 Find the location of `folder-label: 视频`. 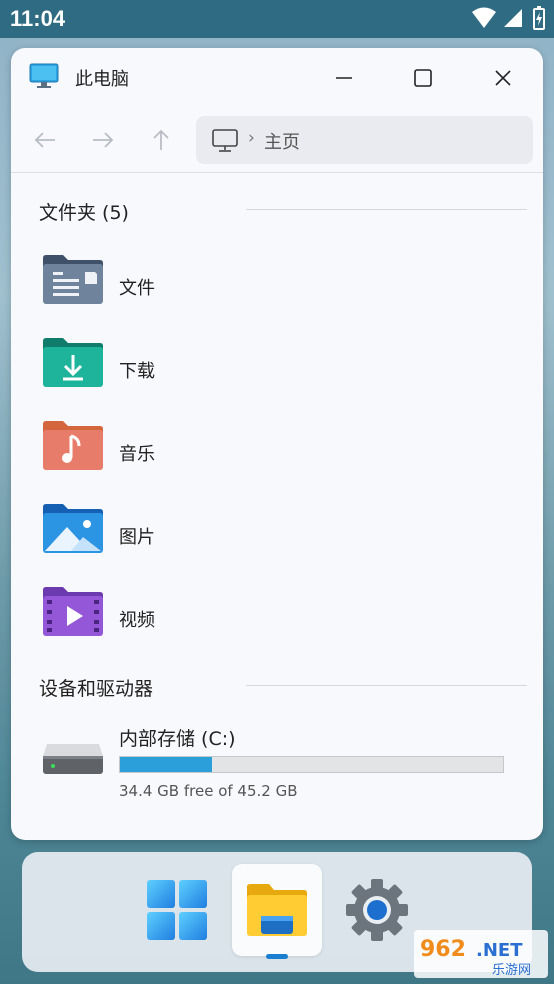

folder-label: 视频 is located at coordinates (137, 620).